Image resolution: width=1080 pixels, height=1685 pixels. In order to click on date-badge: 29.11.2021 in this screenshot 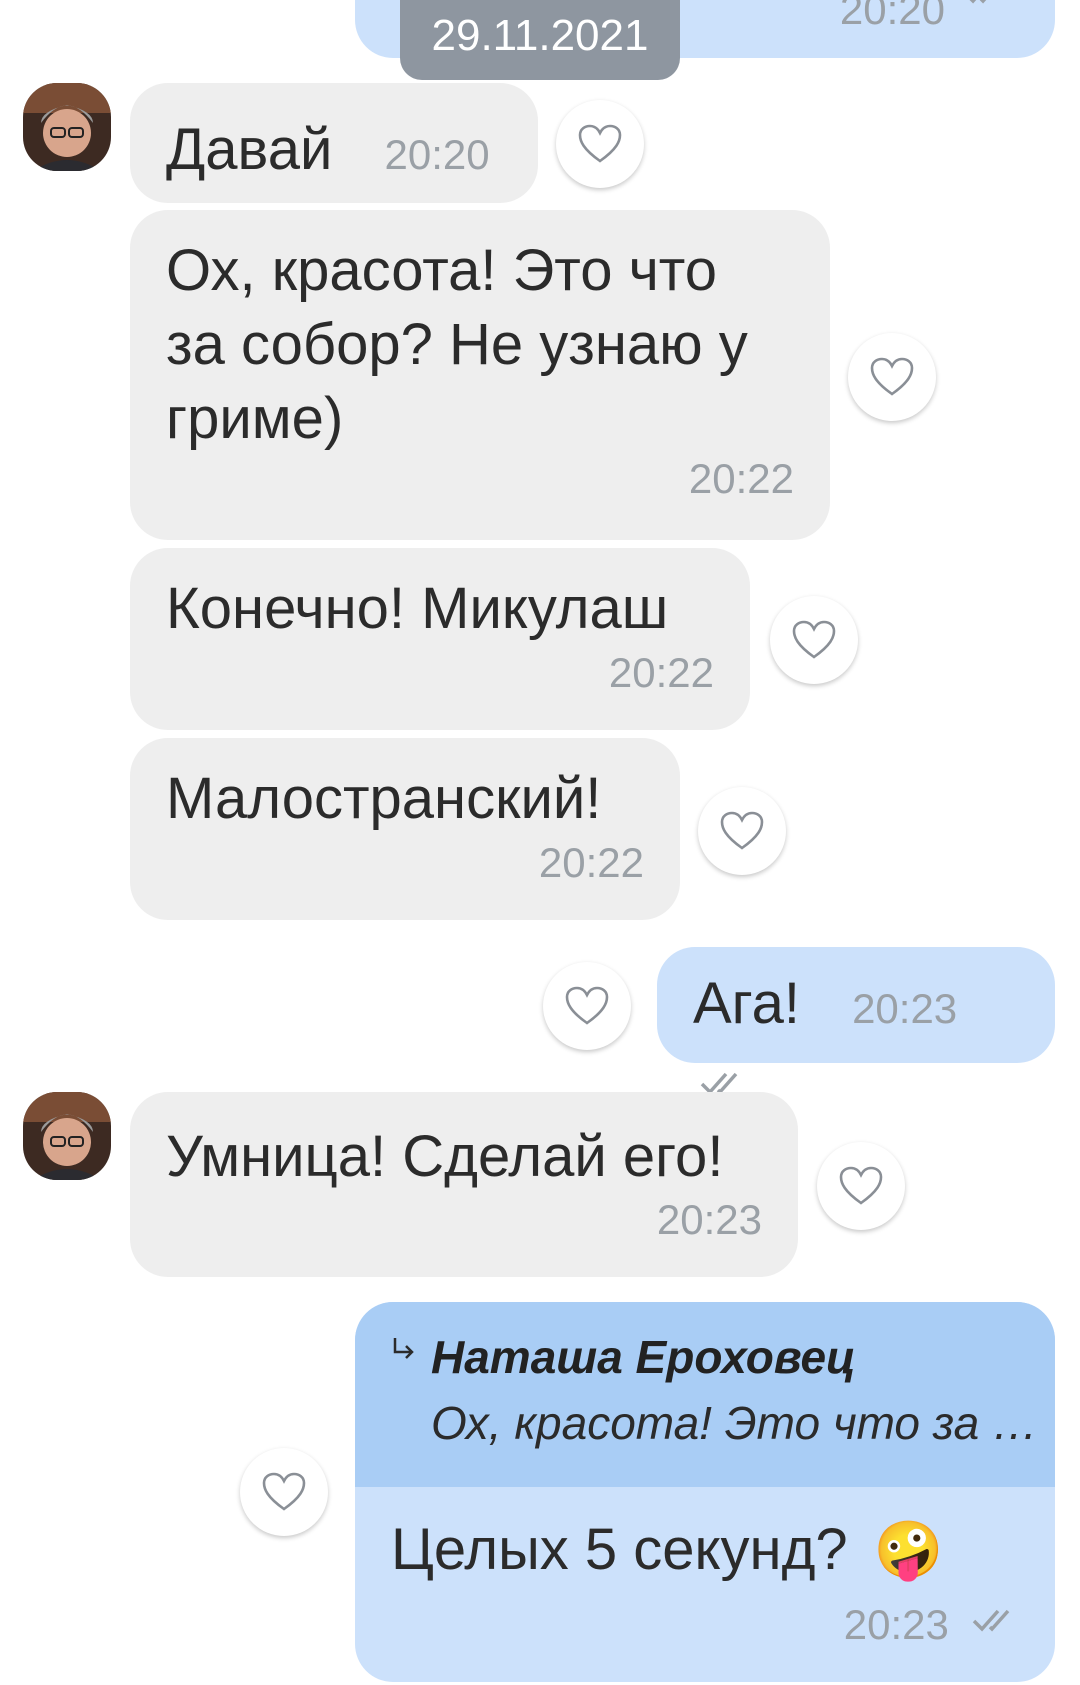, I will do `click(540, 40)`.